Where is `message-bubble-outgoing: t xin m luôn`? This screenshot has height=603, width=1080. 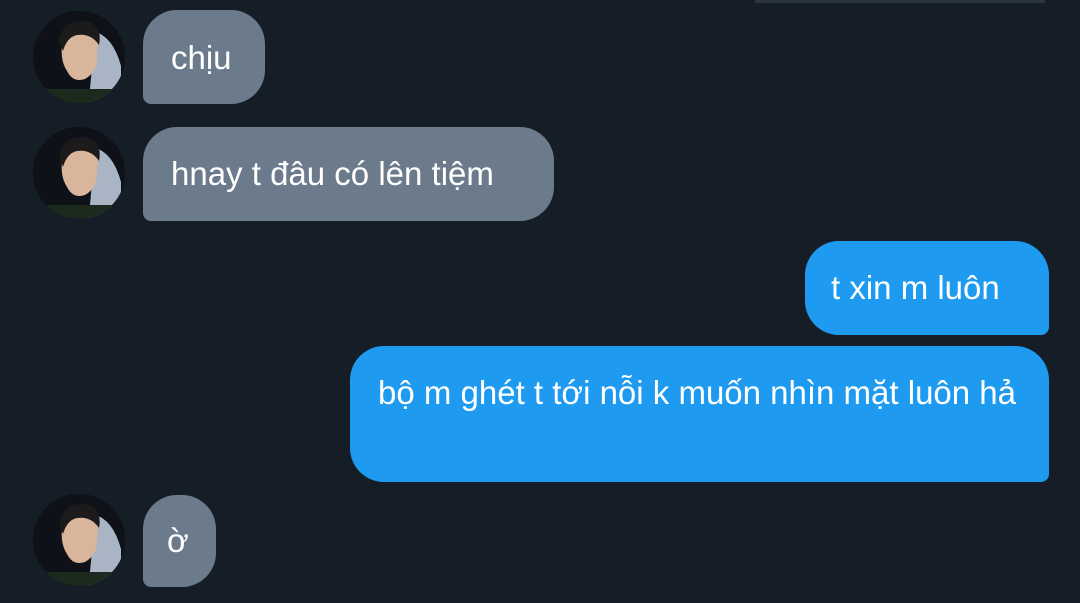 message-bubble-outgoing: t xin m luôn is located at coordinates (927, 288).